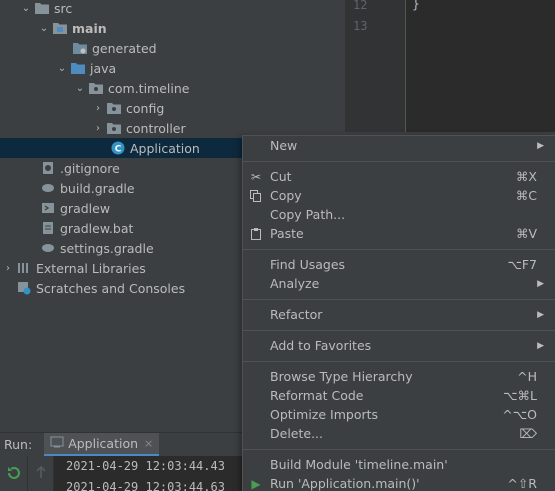 The height and width of the screenshot is (491, 555). What do you see at coordinates (399, 145) in the screenshot?
I see `menu-item-new: New ▶` at bounding box center [399, 145].